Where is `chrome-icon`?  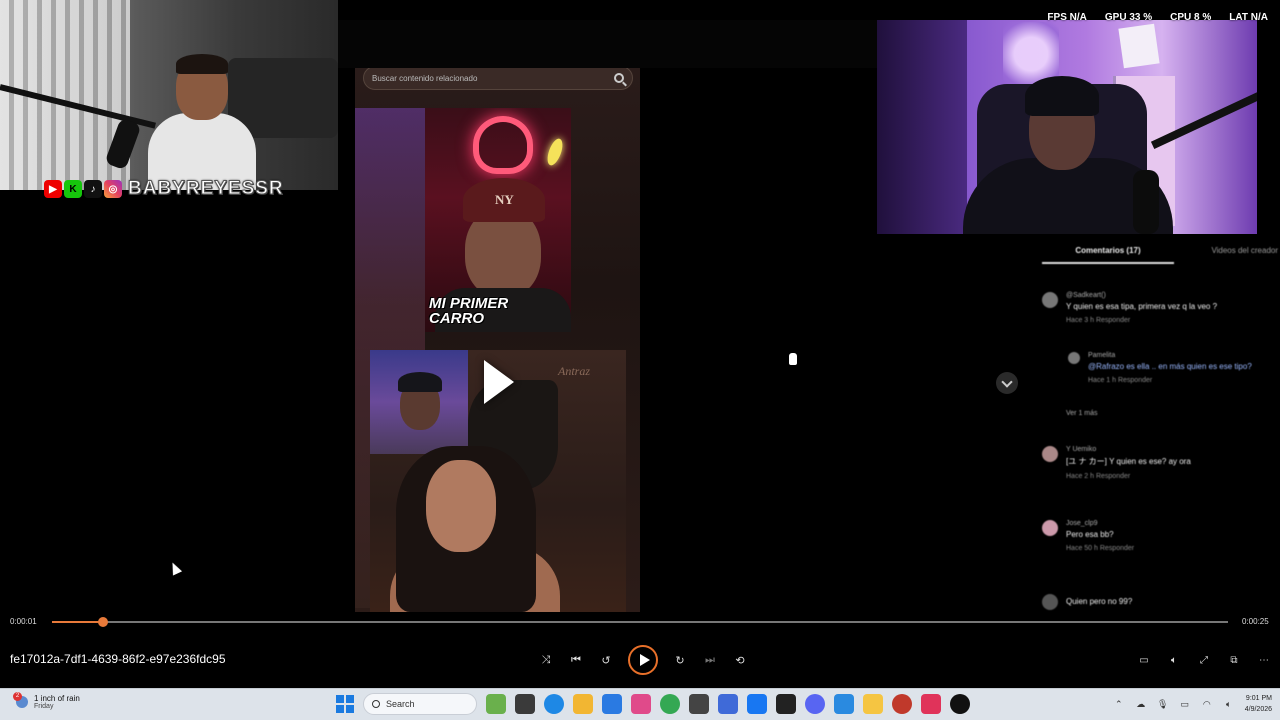 chrome-icon is located at coordinates (670, 704).